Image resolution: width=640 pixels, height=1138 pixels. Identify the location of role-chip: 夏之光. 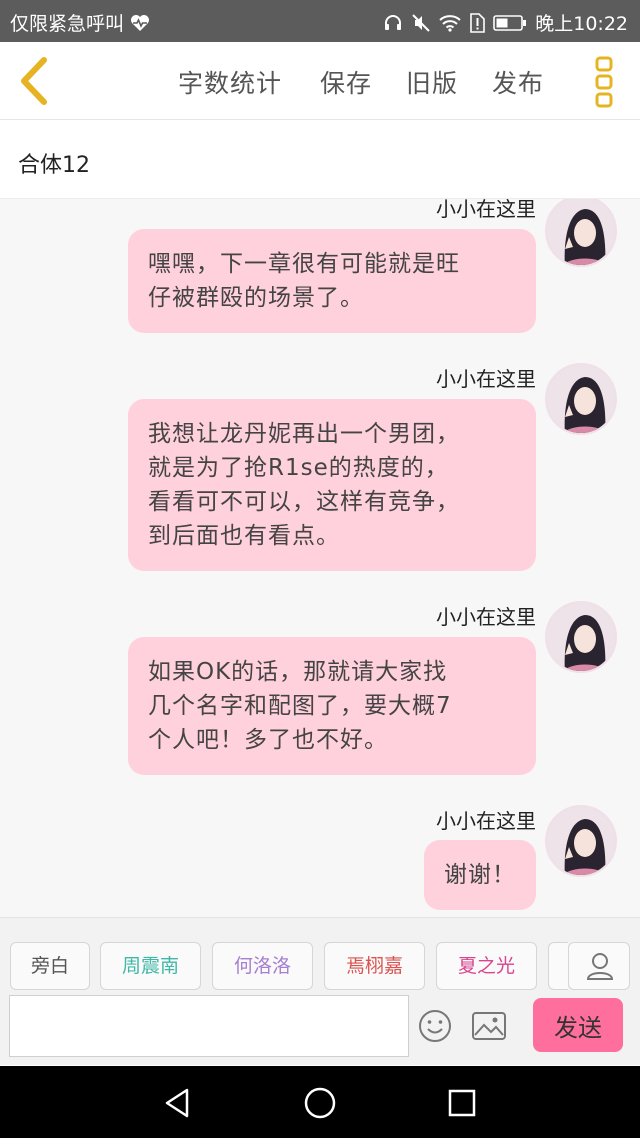
(486, 966).